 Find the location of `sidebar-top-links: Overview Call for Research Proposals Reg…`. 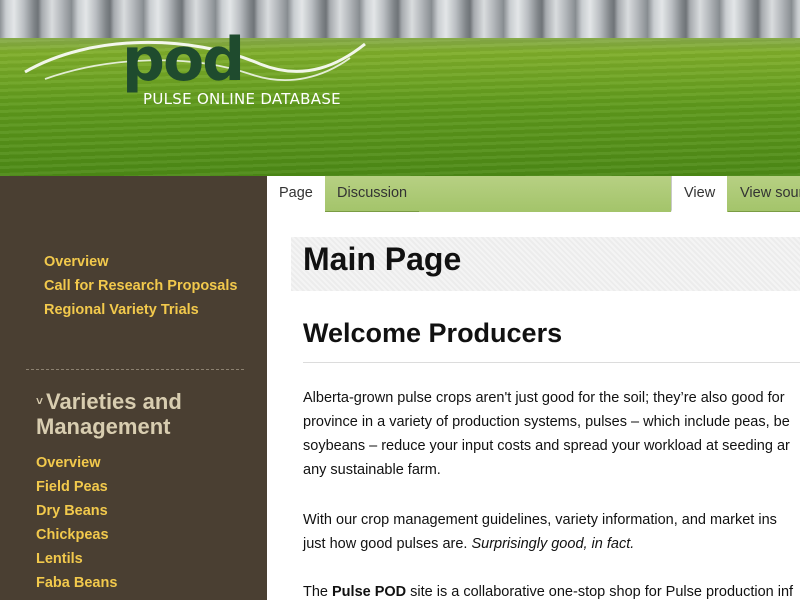

sidebar-top-links: Overview Call for Research Proposals Reg… is located at coordinates (140, 286).